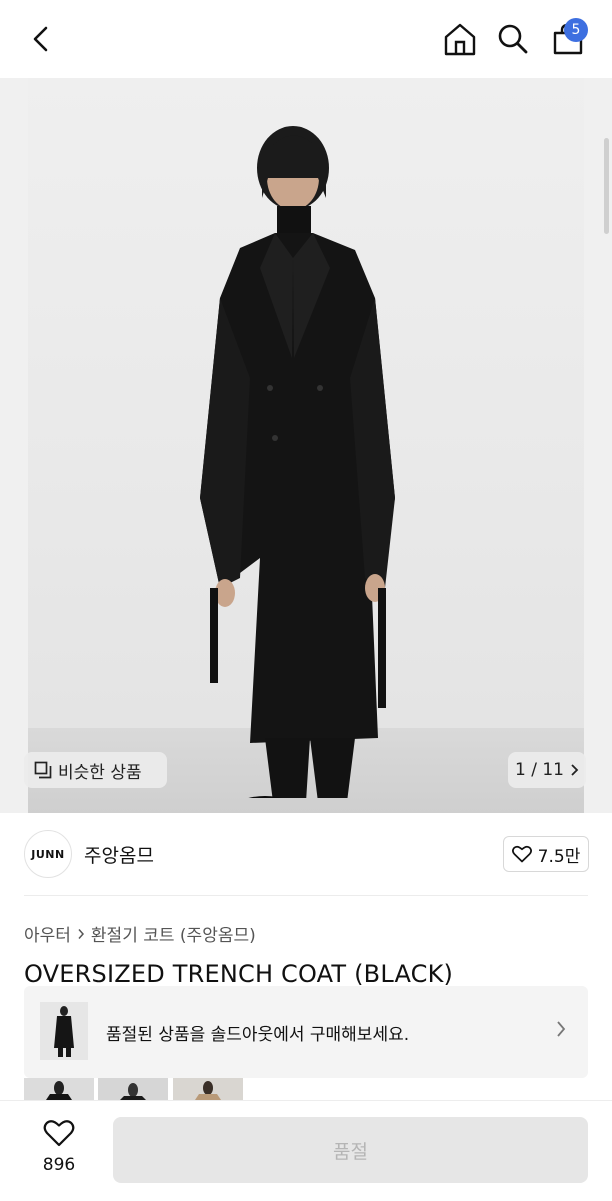 This screenshot has width=612, height=1201. I want to click on brand-logo: JUNN, so click(48, 854).